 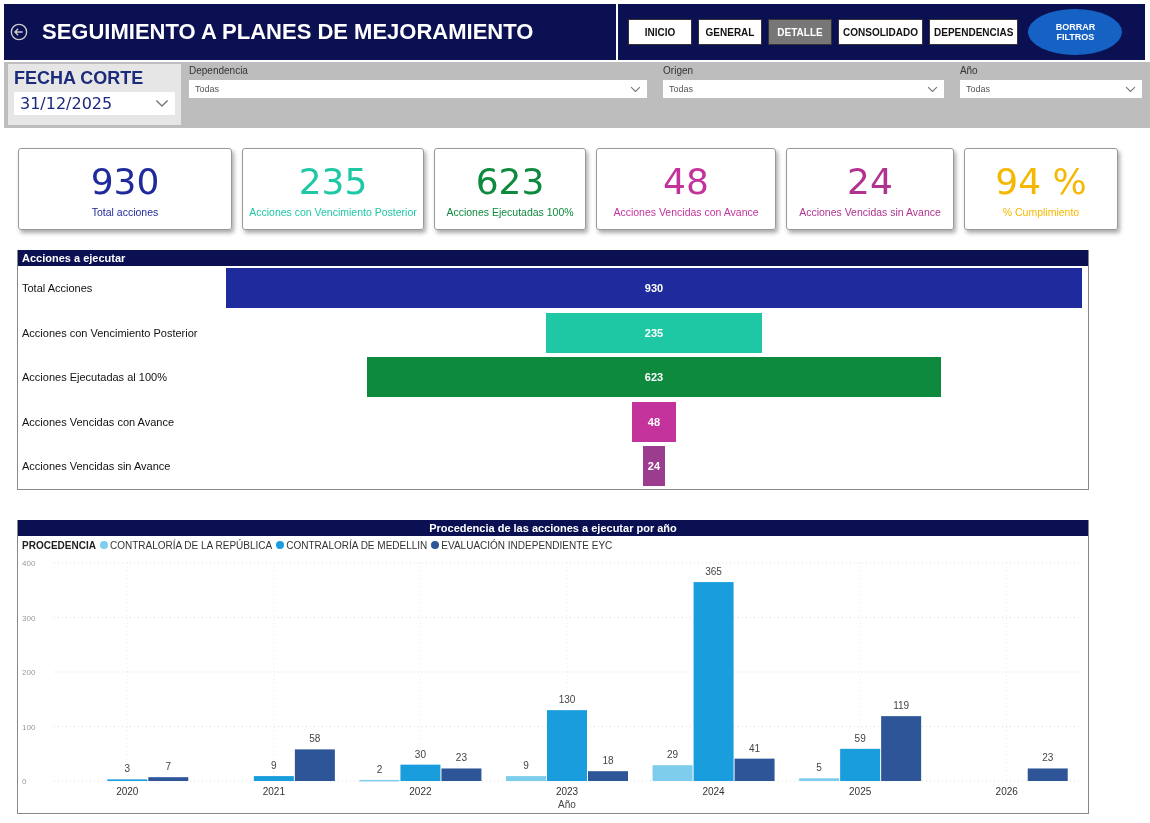 What do you see at coordinates (755, 748) in the screenshot?
I see `data-label: 41` at bounding box center [755, 748].